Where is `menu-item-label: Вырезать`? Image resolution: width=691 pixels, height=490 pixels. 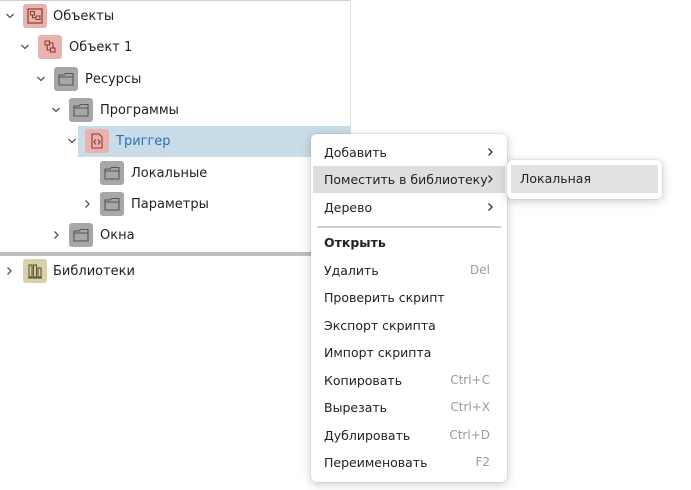 menu-item-label: Вырезать is located at coordinates (356, 407).